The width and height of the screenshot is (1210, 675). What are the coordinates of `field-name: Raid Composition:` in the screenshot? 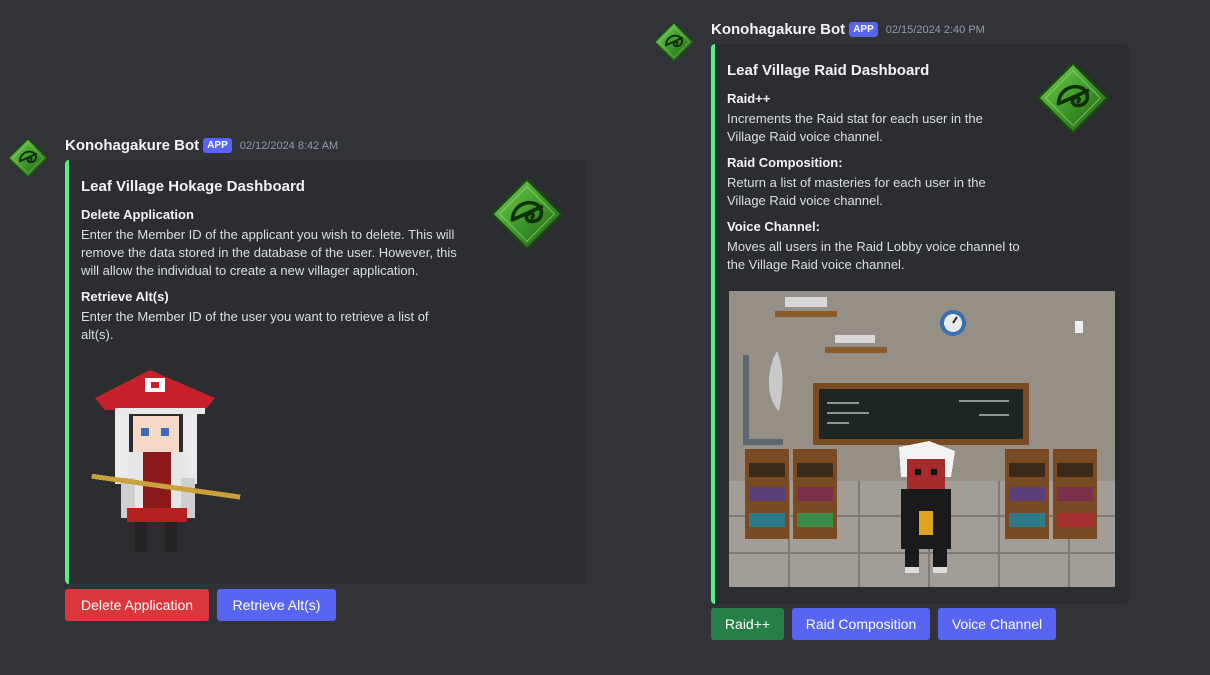 It's located at (785, 162).